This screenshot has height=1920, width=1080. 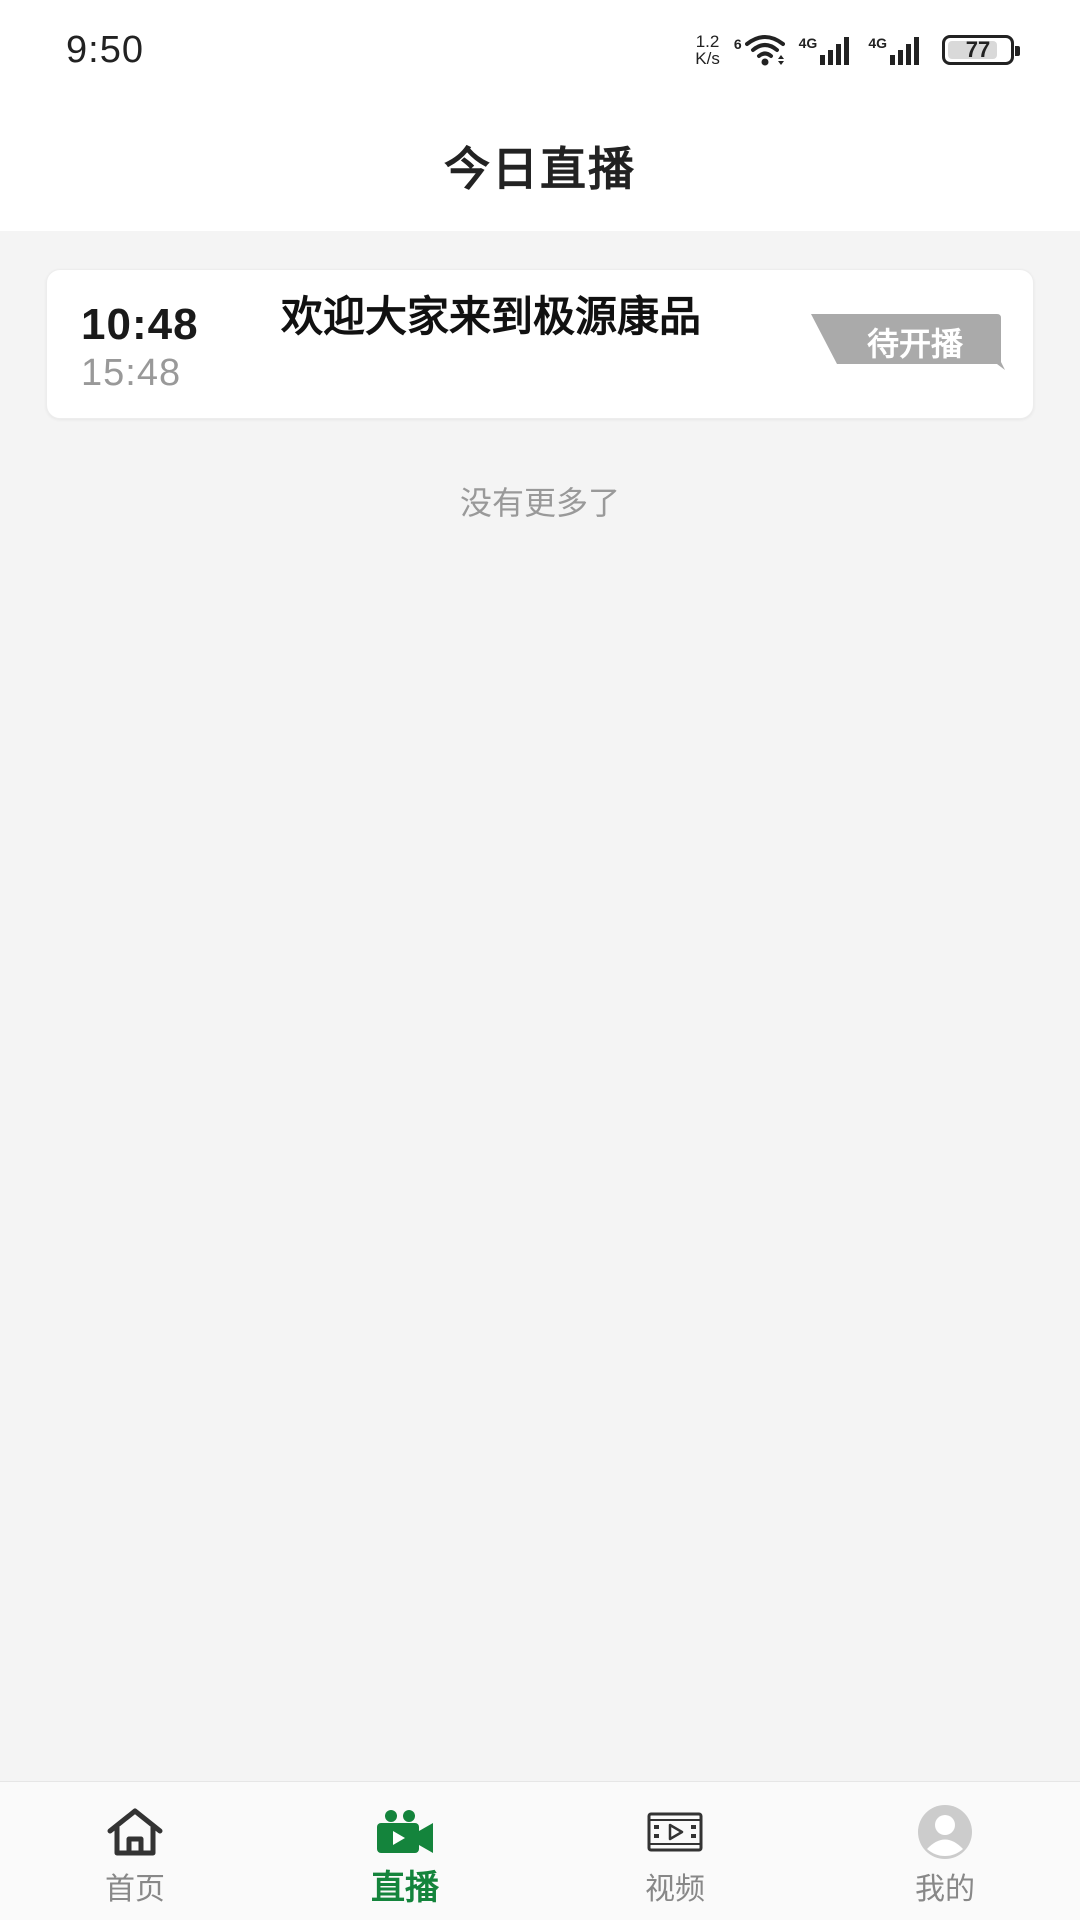 I want to click on network-speed: 1.2 K/s, so click(x=707, y=50).